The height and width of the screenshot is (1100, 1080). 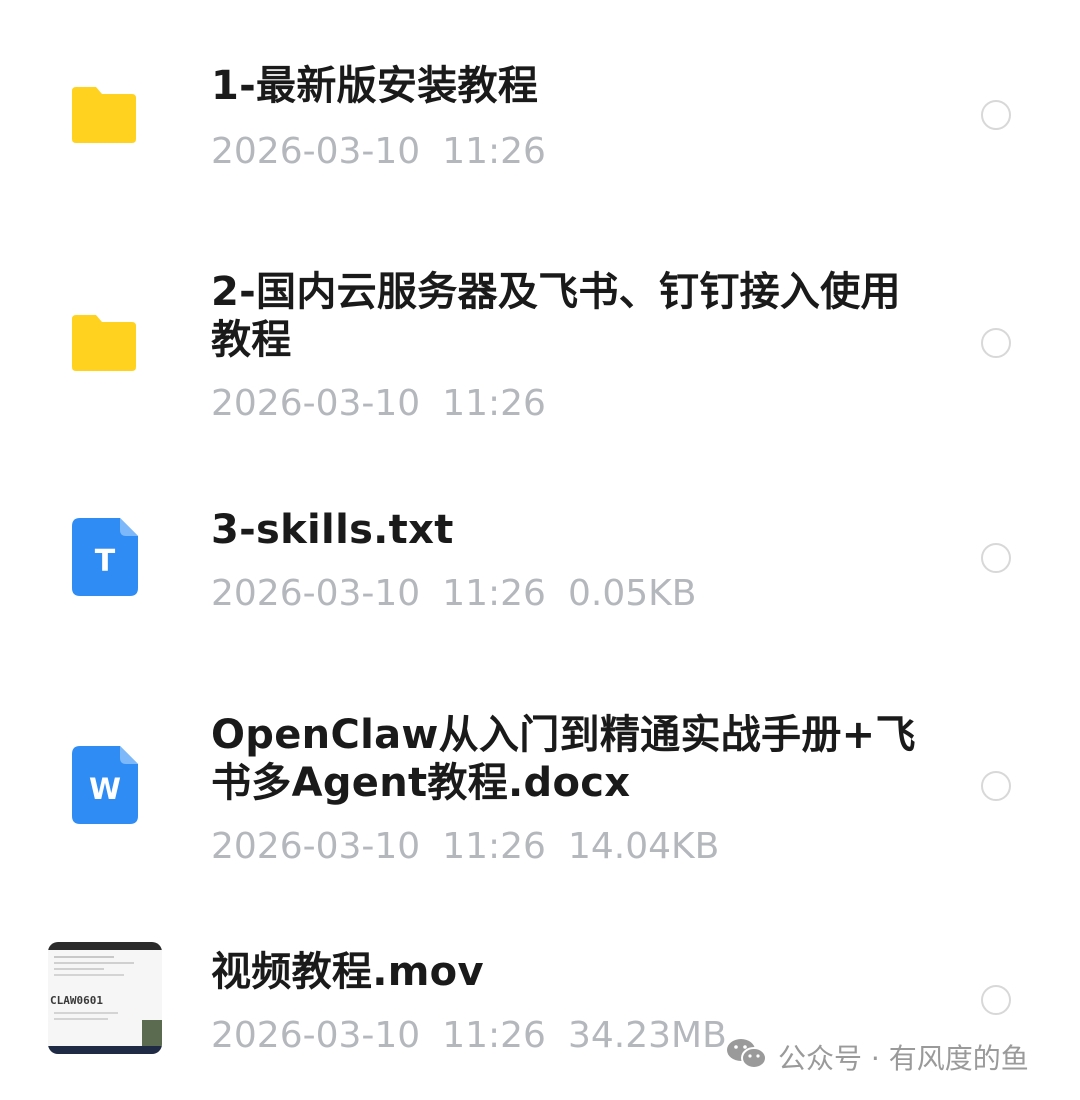 What do you see at coordinates (563, 759) in the screenshot?
I see `file-name: OpenClaw从入门到精通实战手册+飞书多Agent教程.docx` at bounding box center [563, 759].